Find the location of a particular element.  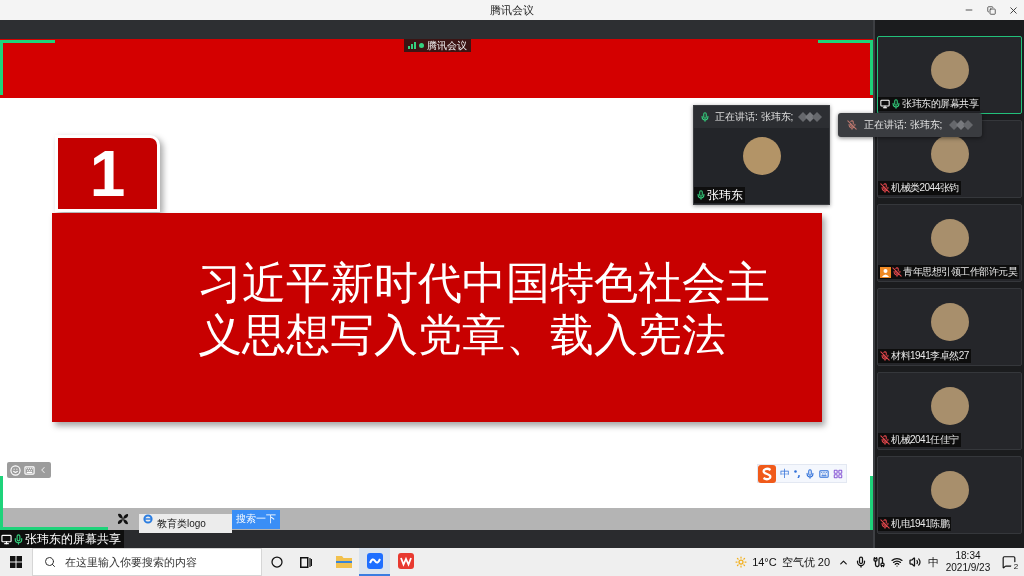

pinwheel-icon is located at coordinates (123, 519).